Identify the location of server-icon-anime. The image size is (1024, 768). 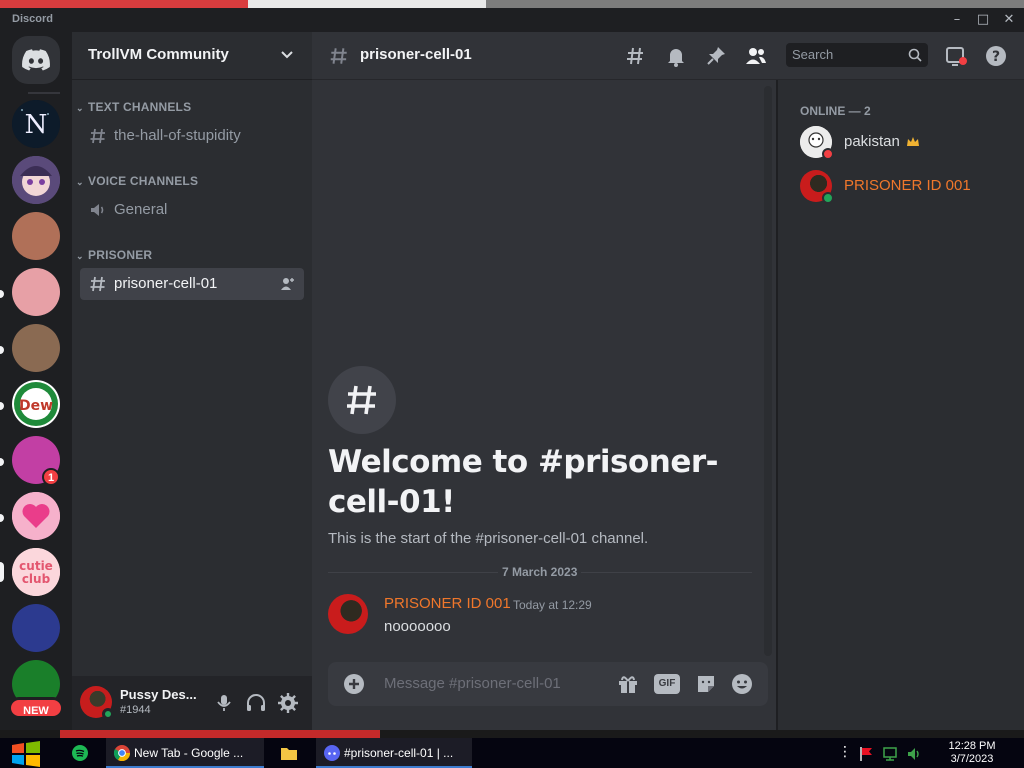
(36, 180).